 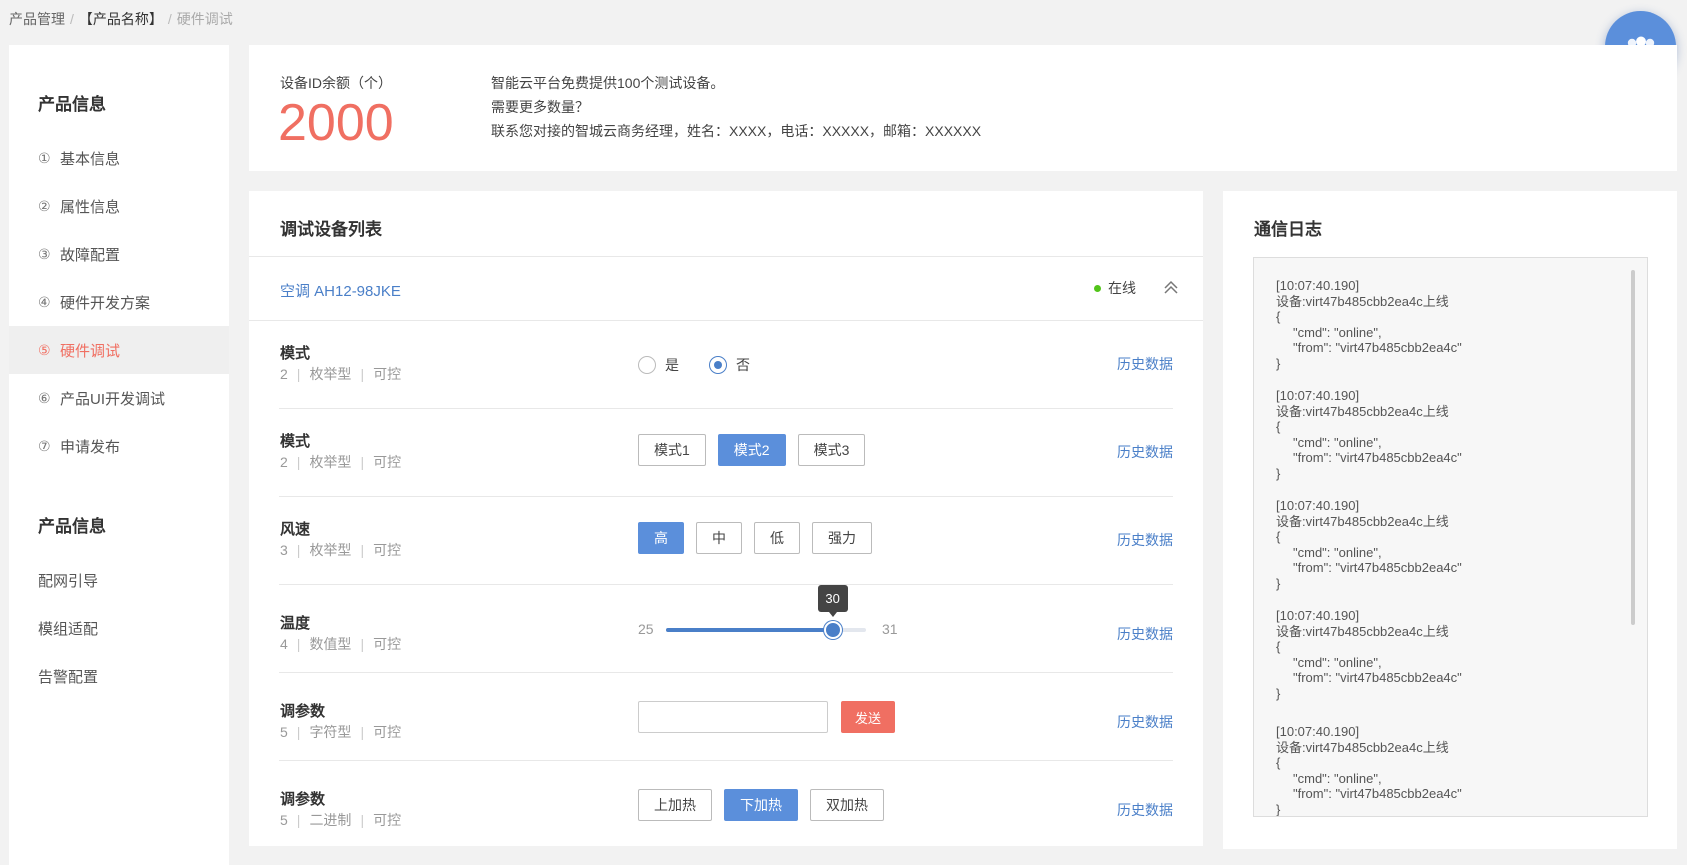 I want to click on sidebar-item-attribute-info: ② 属性信息, so click(x=119, y=206).